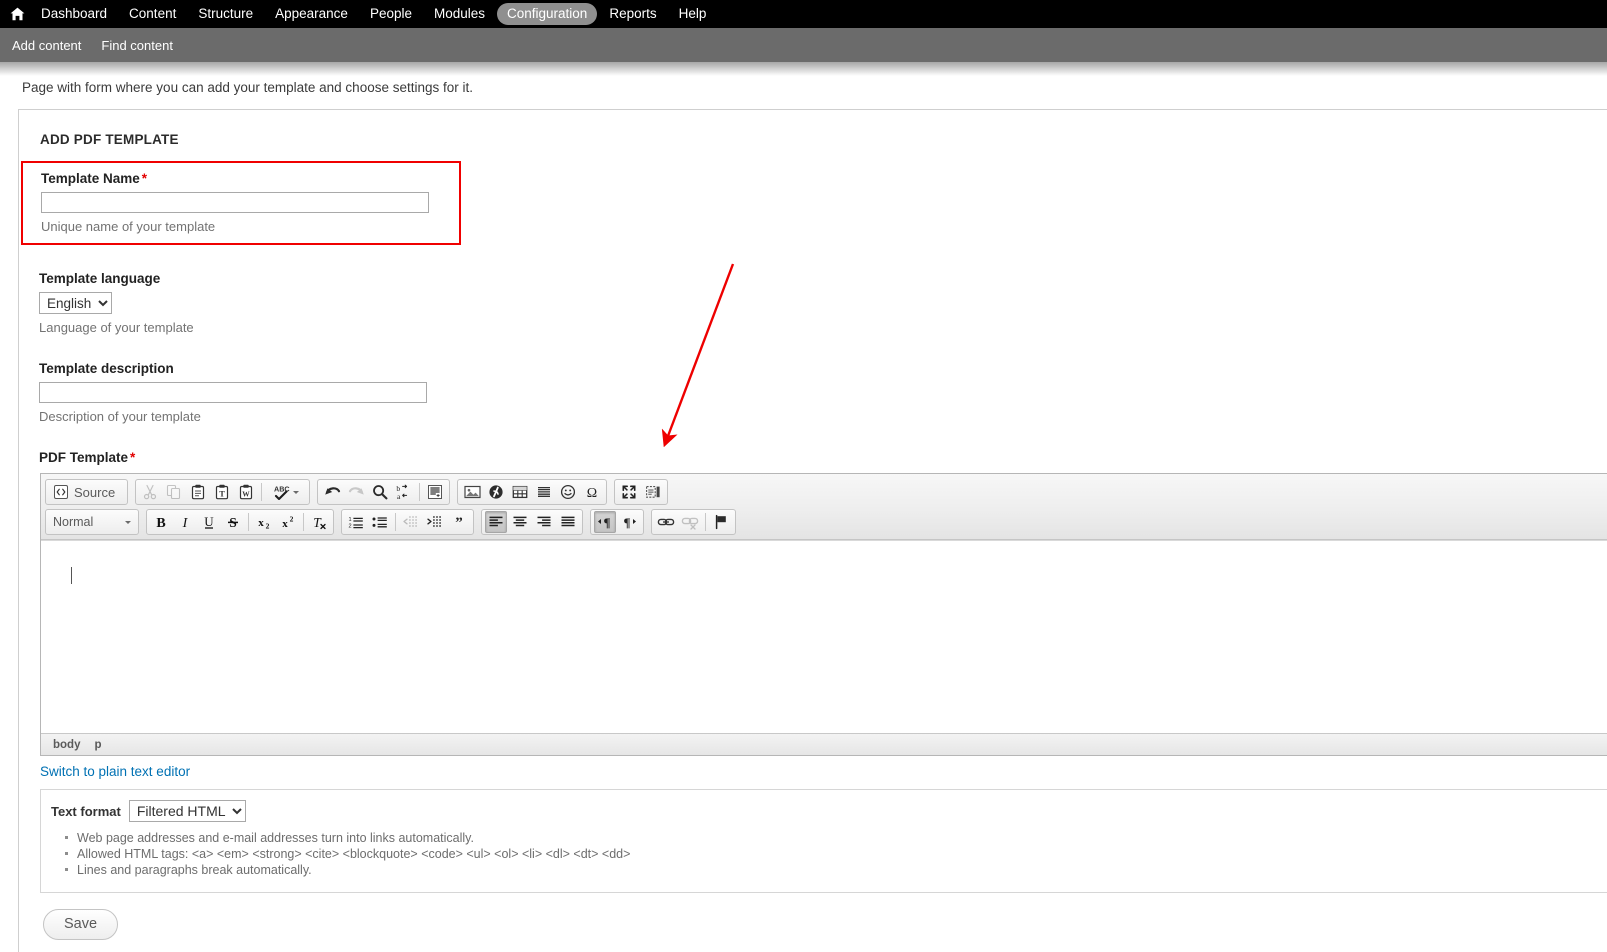  I want to click on switch-to-plain-text-editor-link: Switch to plain text editor, so click(115, 771).